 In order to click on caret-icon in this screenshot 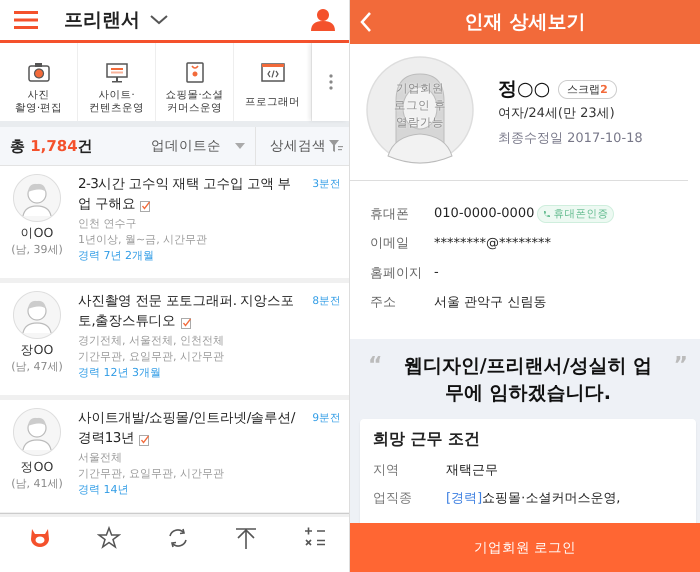, I will do `click(240, 146)`.